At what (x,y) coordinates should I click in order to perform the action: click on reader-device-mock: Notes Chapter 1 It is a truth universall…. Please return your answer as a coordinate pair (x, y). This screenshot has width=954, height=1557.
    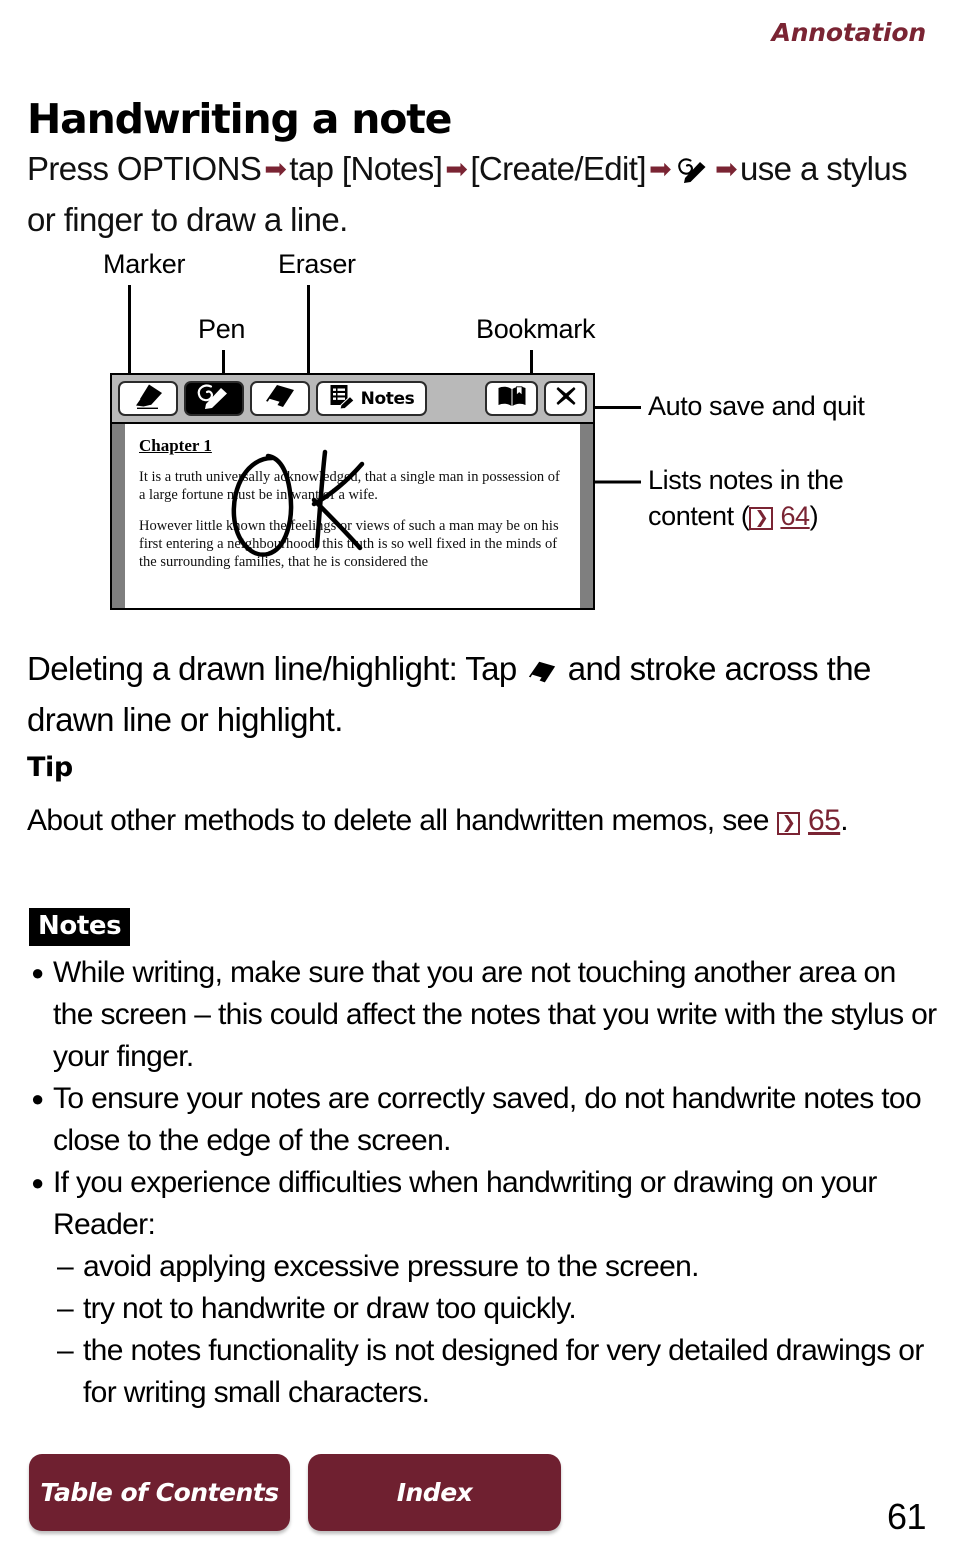
    Looking at the image, I should click on (352, 491).